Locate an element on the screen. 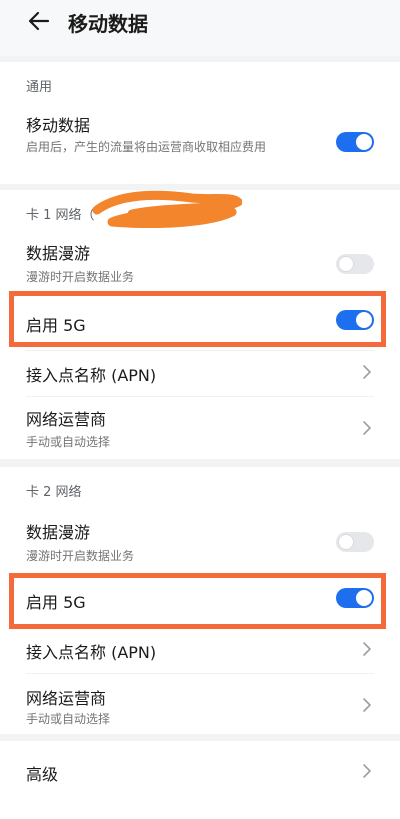 This screenshot has height=819, width=400. sim2-apn-title: 接入点名称 (APN) is located at coordinates (91, 652).